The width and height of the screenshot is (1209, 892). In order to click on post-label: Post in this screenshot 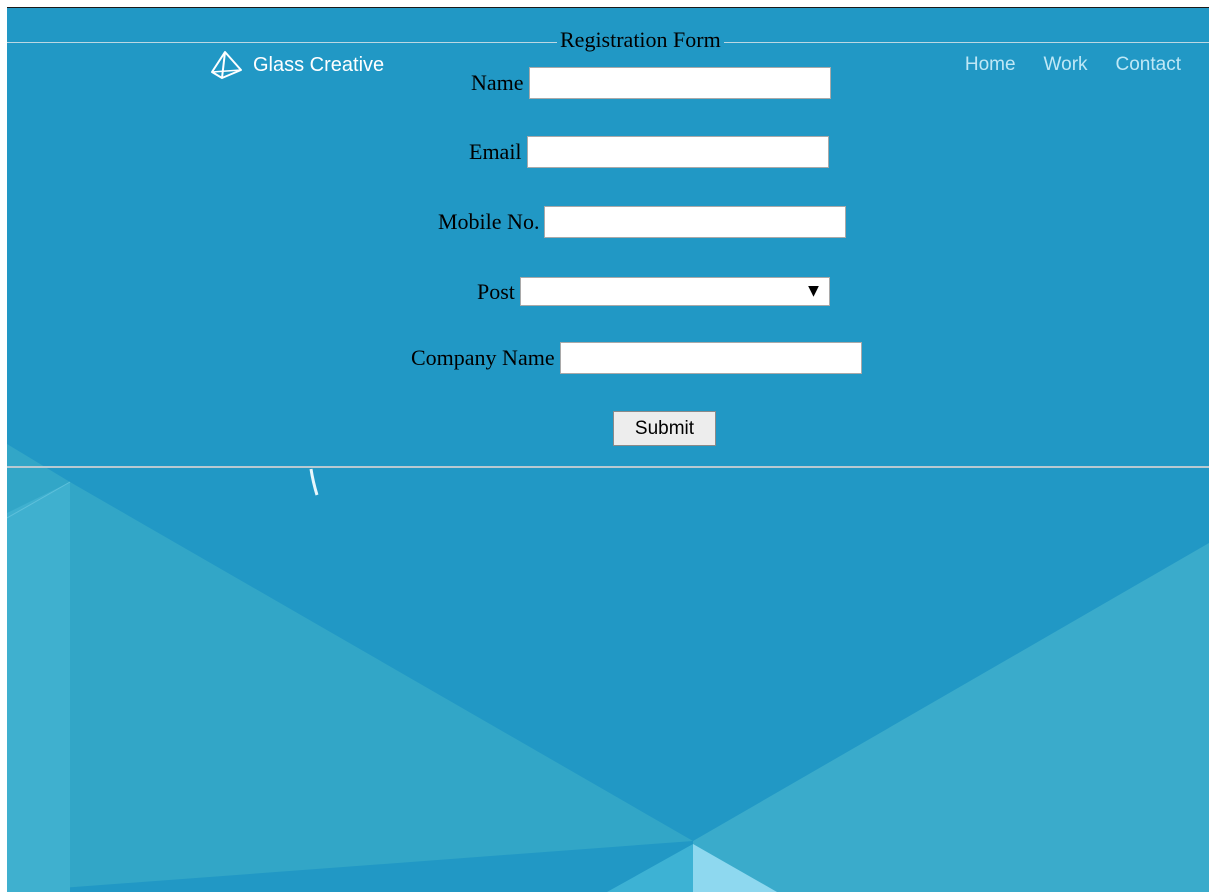, I will do `click(496, 291)`.